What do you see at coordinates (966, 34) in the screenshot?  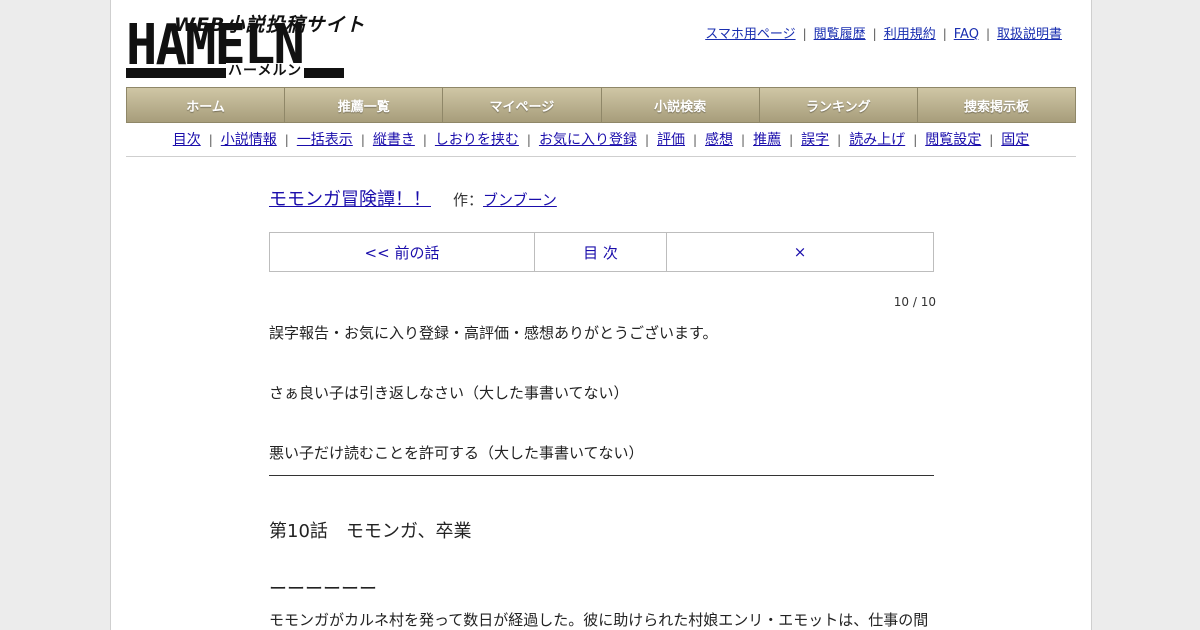 I see `link-faq: FAQ` at bounding box center [966, 34].